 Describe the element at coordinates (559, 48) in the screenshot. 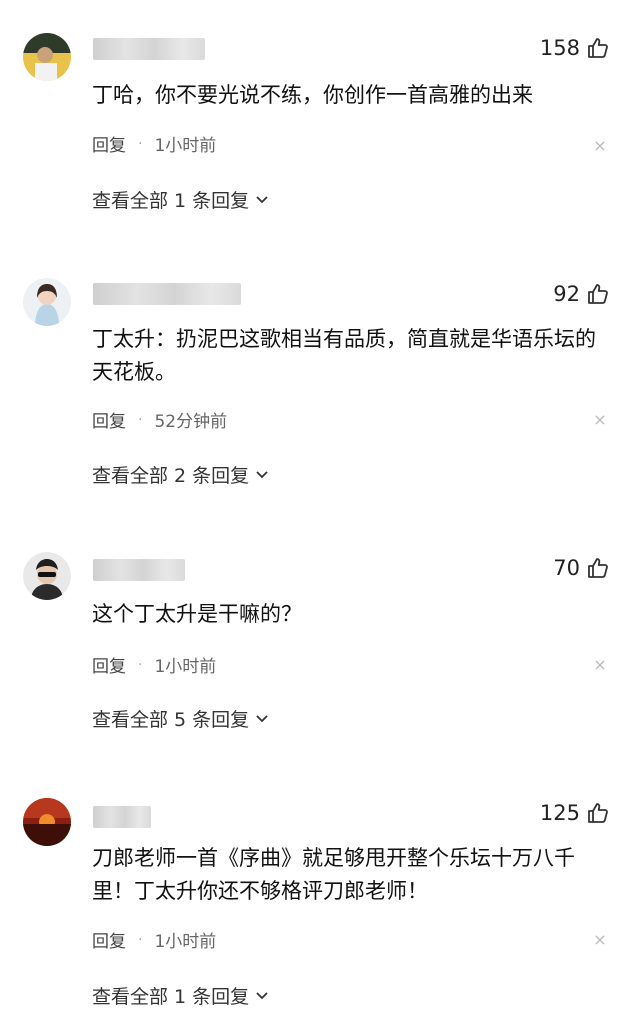

I see `like-count: 158` at that location.